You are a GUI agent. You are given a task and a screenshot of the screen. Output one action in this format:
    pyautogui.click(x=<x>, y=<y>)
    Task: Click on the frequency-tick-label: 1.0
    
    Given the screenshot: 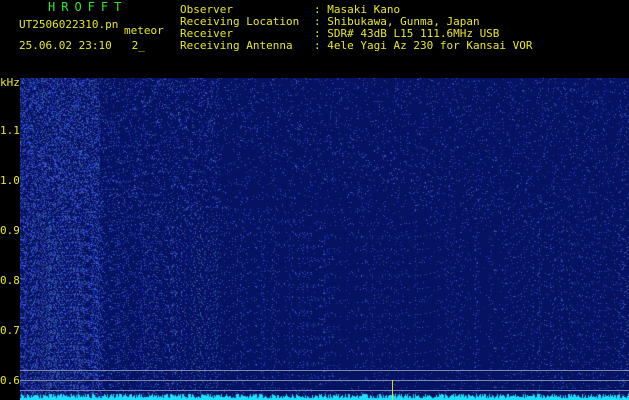 What is the action you would take?
    pyautogui.click(x=10, y=180)
    